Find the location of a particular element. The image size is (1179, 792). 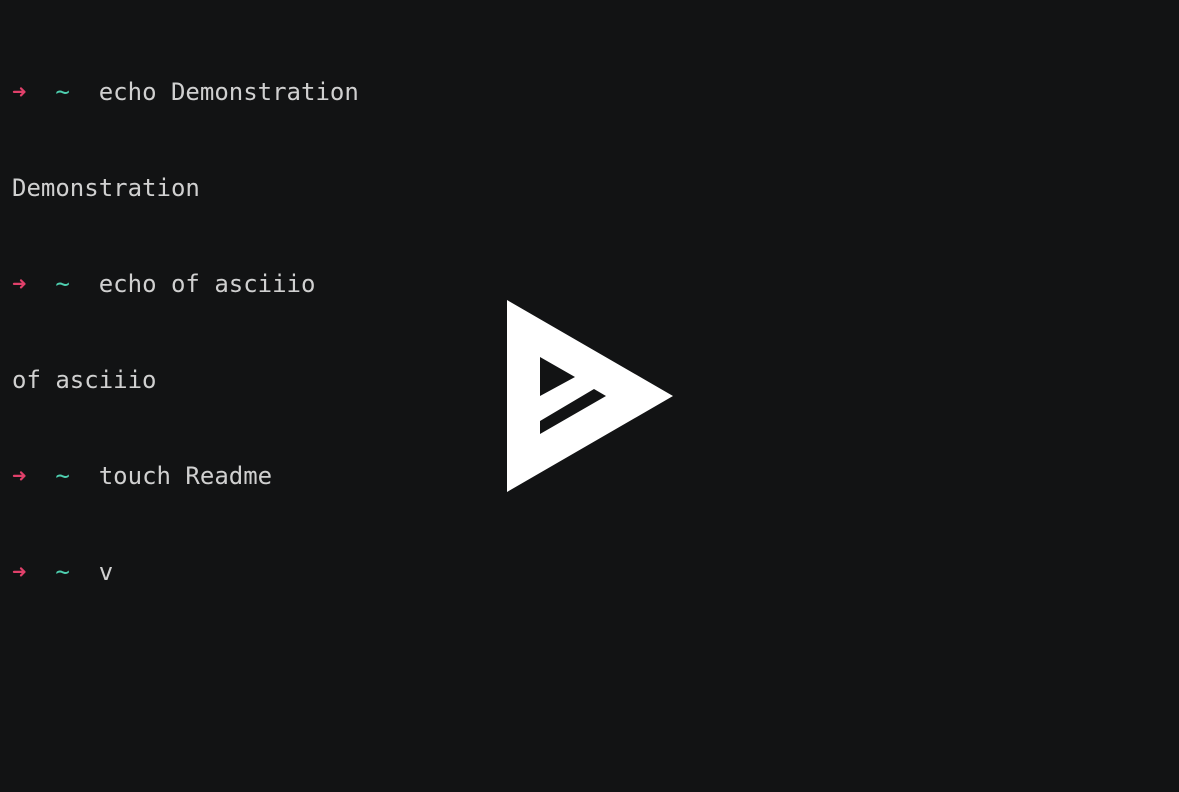

command-output: Demonstration is located at coordinates (106, 188).